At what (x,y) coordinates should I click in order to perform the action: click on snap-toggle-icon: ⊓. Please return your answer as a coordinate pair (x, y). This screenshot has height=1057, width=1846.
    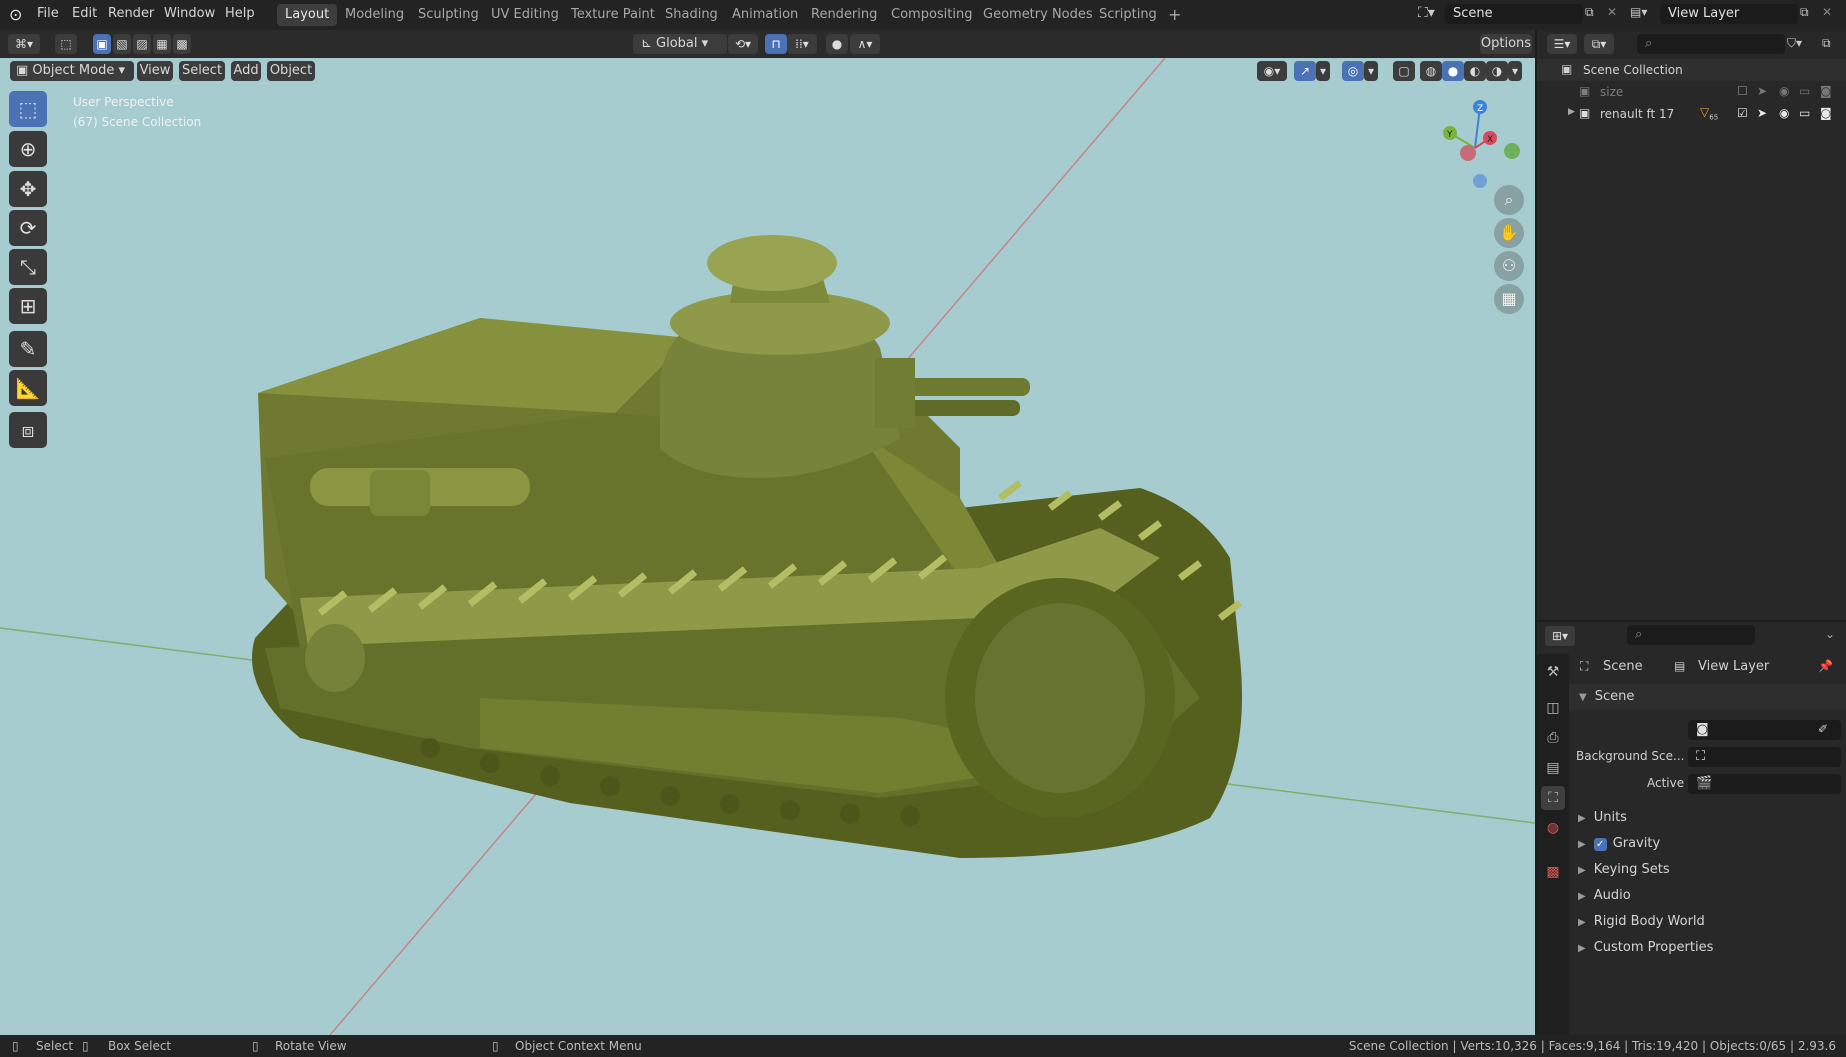
    Looking at the image, I should click on (776, 44).